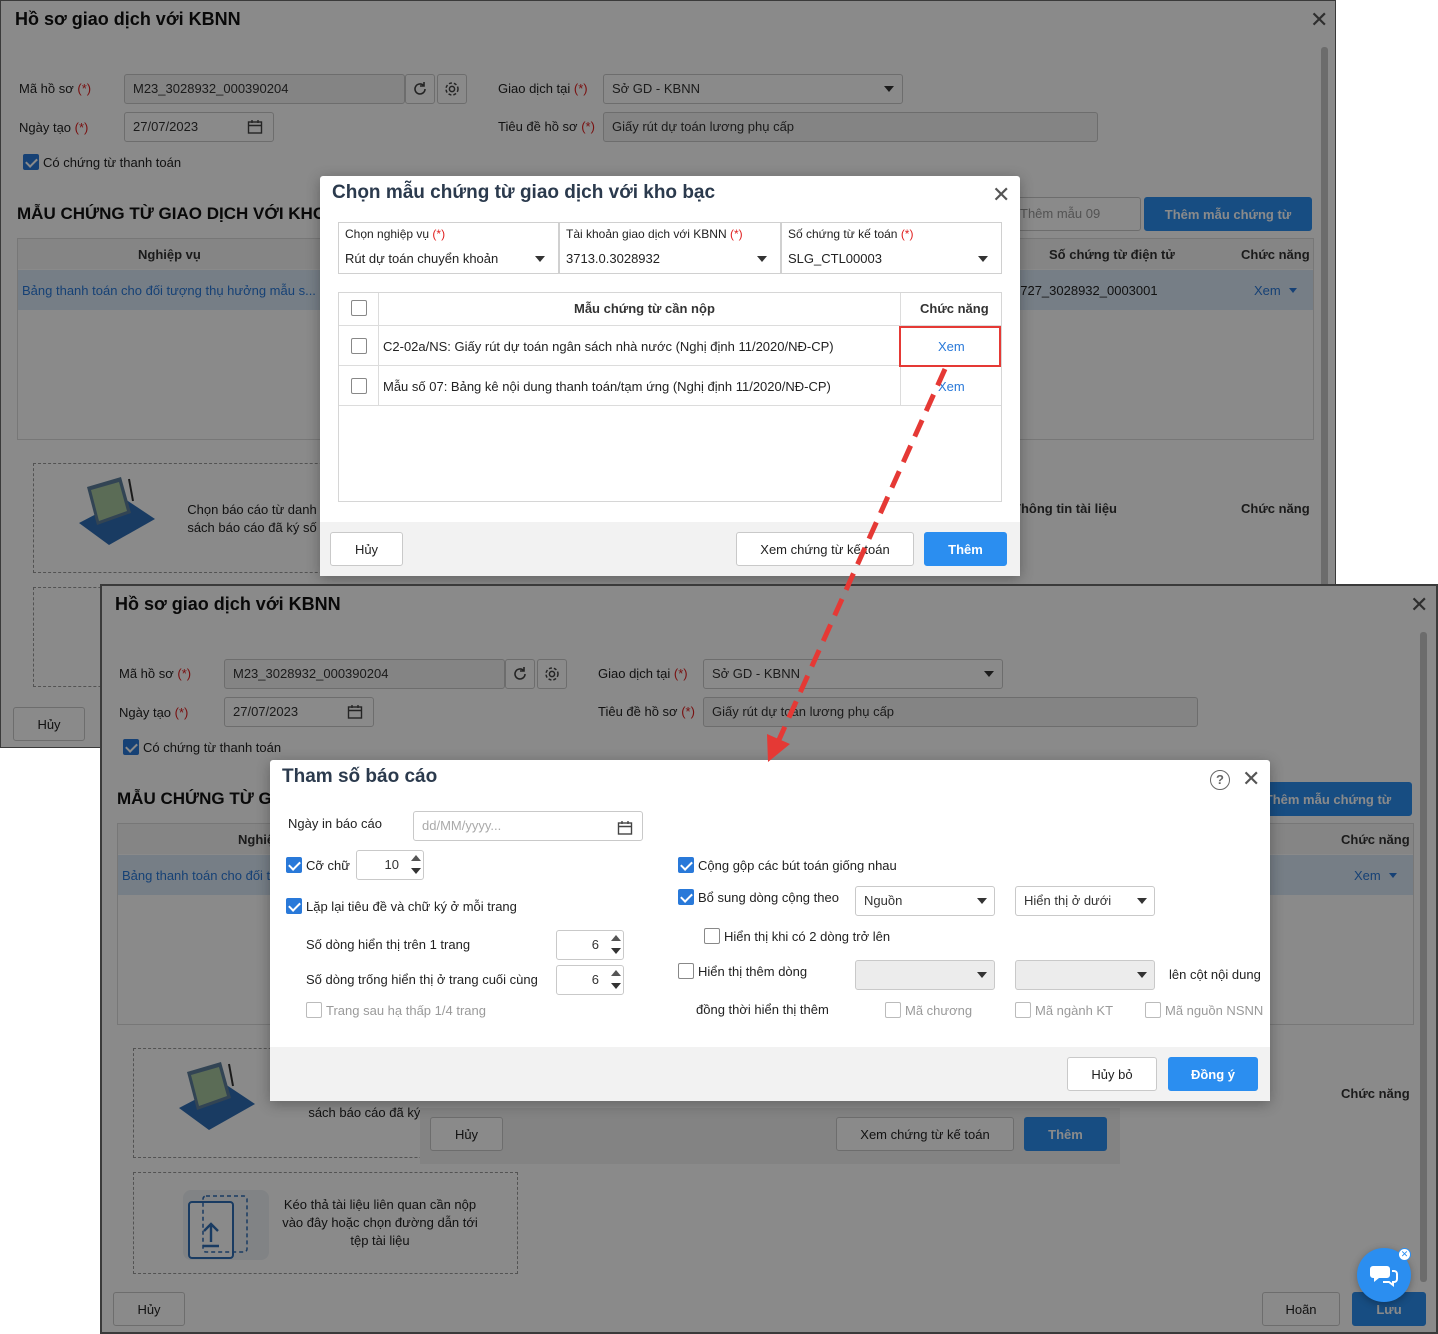 The image size is (1438, 1334). Describe the element at coordinates (422, 258) in the screenshot. I see `nghiep-vu-value: Rút dự toán chuyển khoản` at that location.